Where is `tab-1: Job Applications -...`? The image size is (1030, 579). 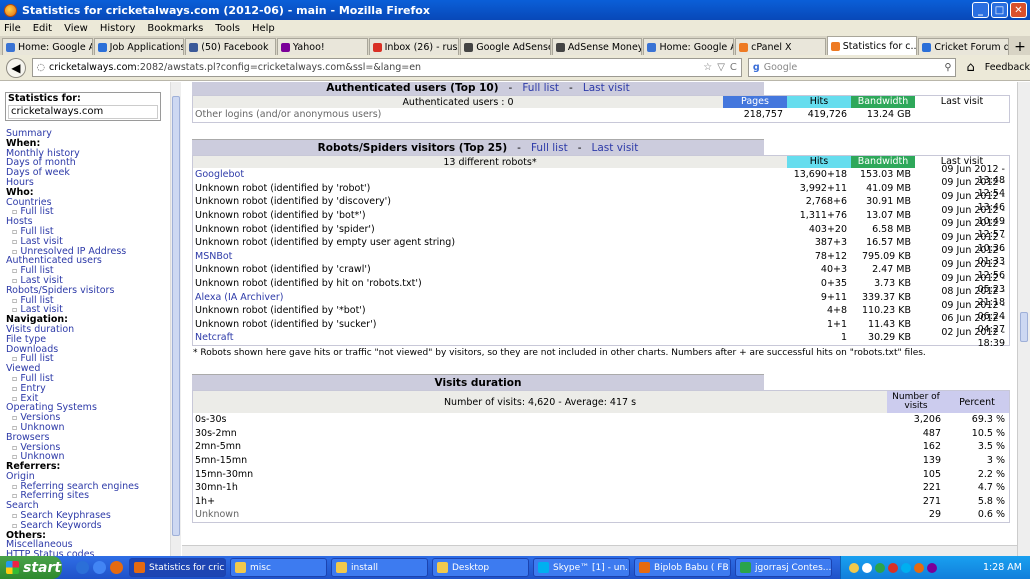 tab-1: Job Applications -... is located at coordinates (139, 46).